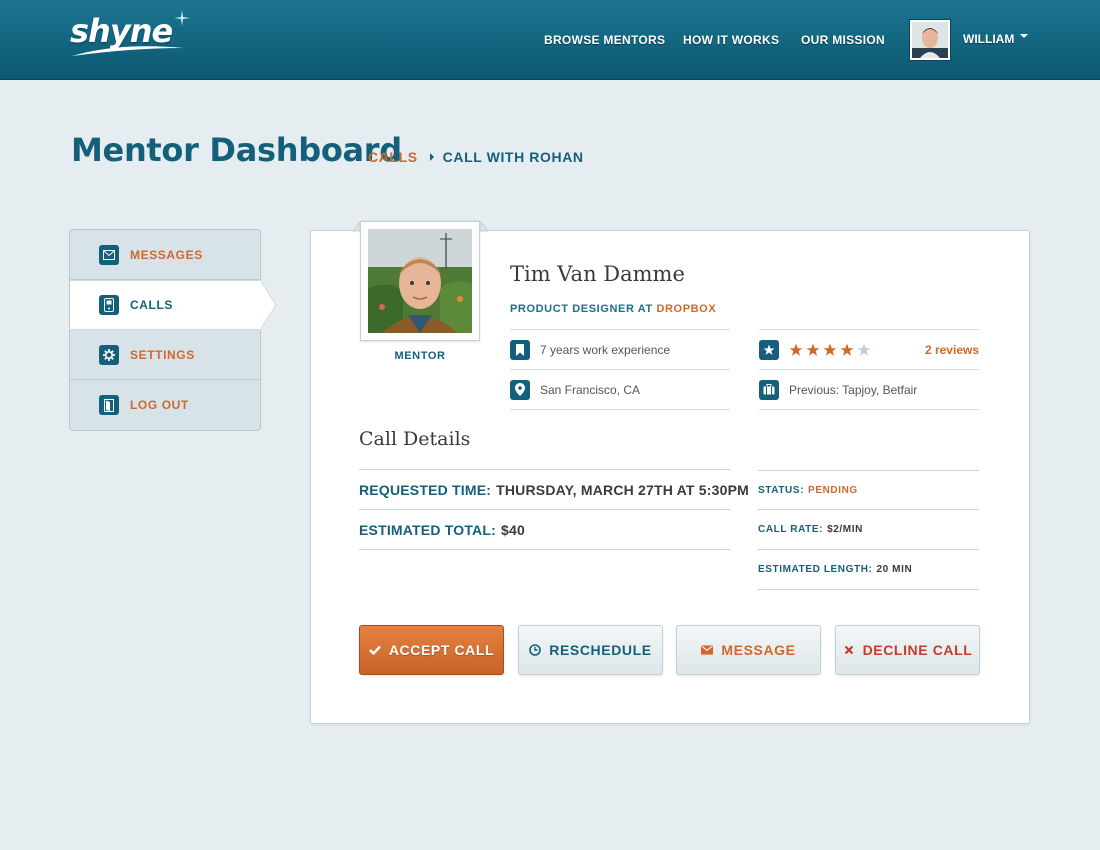  What do you see at coordinates (109, 405) in the screenshot?
I see `door-icon` at bounding box center [109, 405].